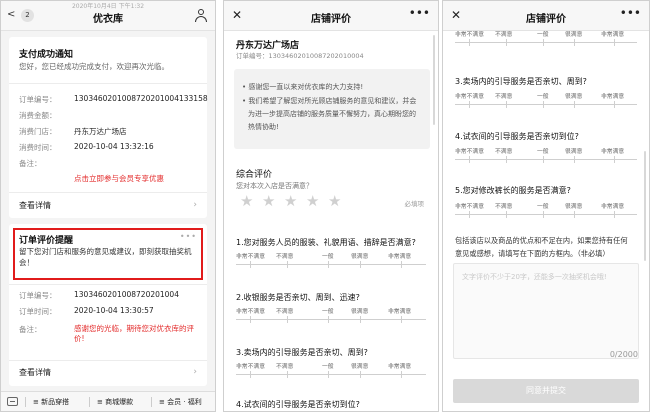  What do you see at coordinates (99, 295) in the screenshot?
I see `order-number-row: 订单编号： 1303460201008720201004` at bounding box center [99, 295].